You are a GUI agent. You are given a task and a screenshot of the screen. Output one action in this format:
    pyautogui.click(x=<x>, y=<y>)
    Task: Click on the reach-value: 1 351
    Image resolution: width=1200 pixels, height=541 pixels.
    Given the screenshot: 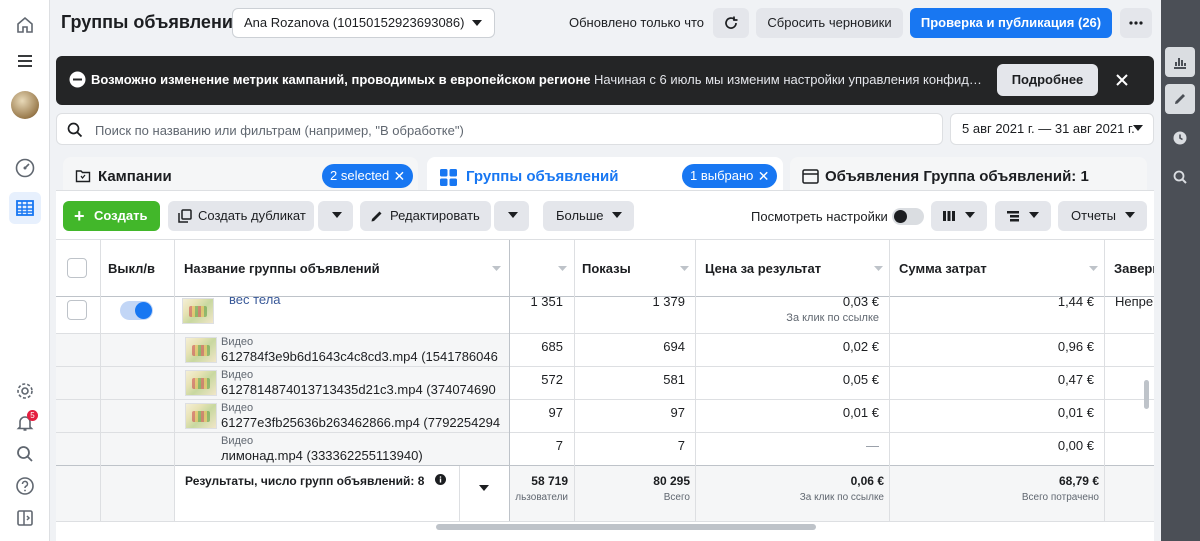 What is the action you would take?
    pyautogui.click(x=546, y=301)
    